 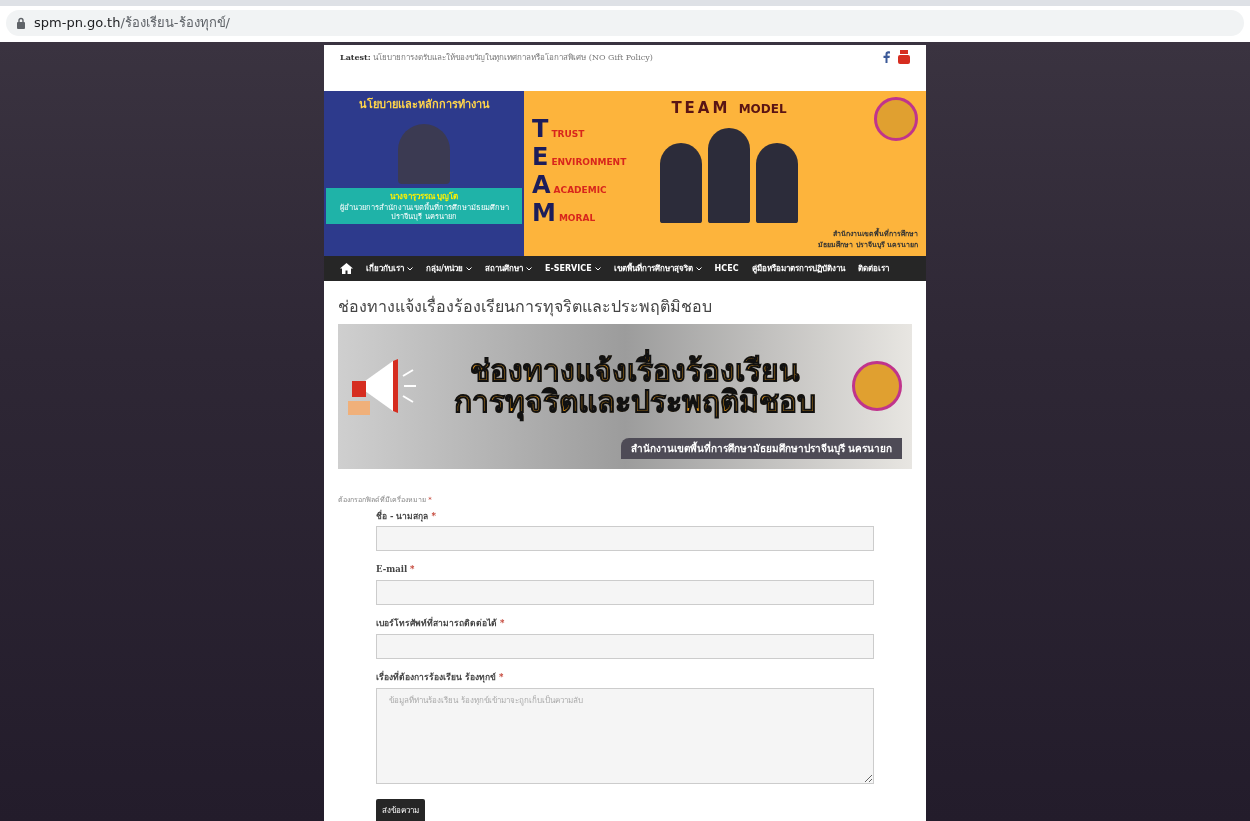 What do you see at coordinates (441, 623) in the screenshot?
I see `field-label: เบอร์โทรศัพท์ที่สามารถติดต่อได้ *` at bounding box center [441, 623].